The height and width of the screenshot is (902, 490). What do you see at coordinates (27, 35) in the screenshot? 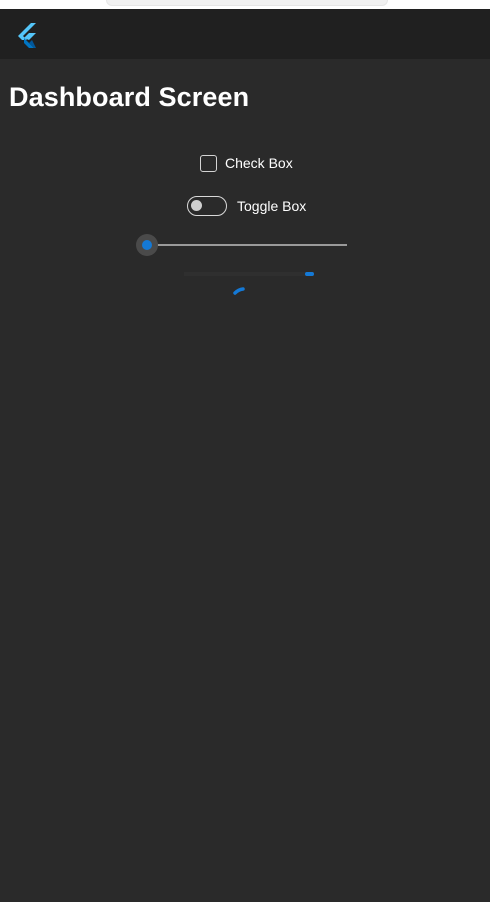
I see `flutter-logo-icon` at bounding box center [27, 35].